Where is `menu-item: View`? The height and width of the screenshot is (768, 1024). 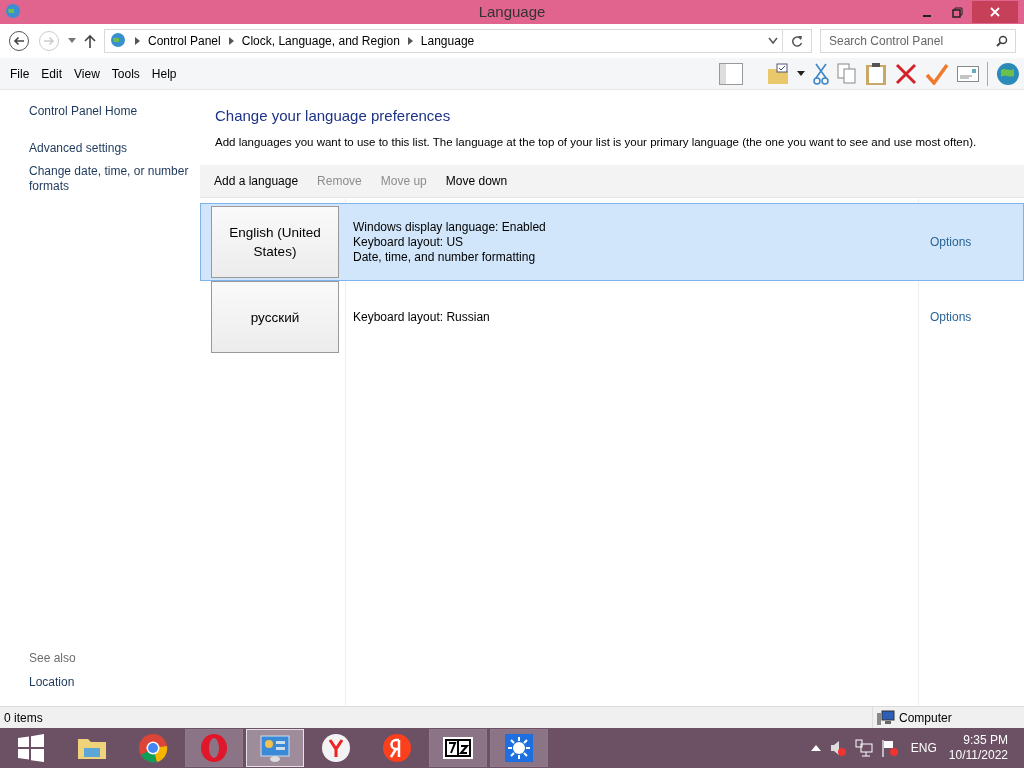 menu-item: View is located at coordinates (87, 73).